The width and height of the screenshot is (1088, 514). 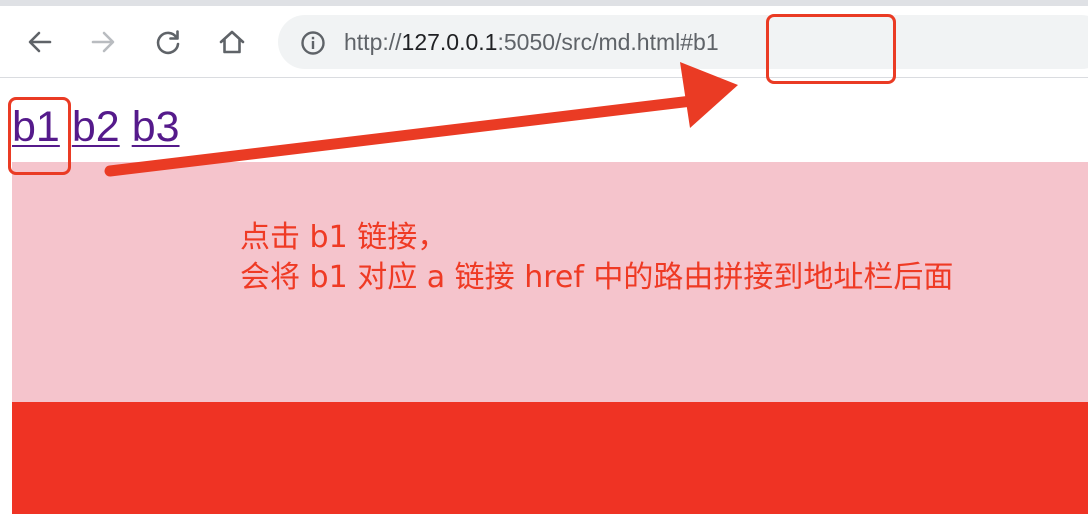 I want to click on link-b2: b2, so click(x=96, y=127).